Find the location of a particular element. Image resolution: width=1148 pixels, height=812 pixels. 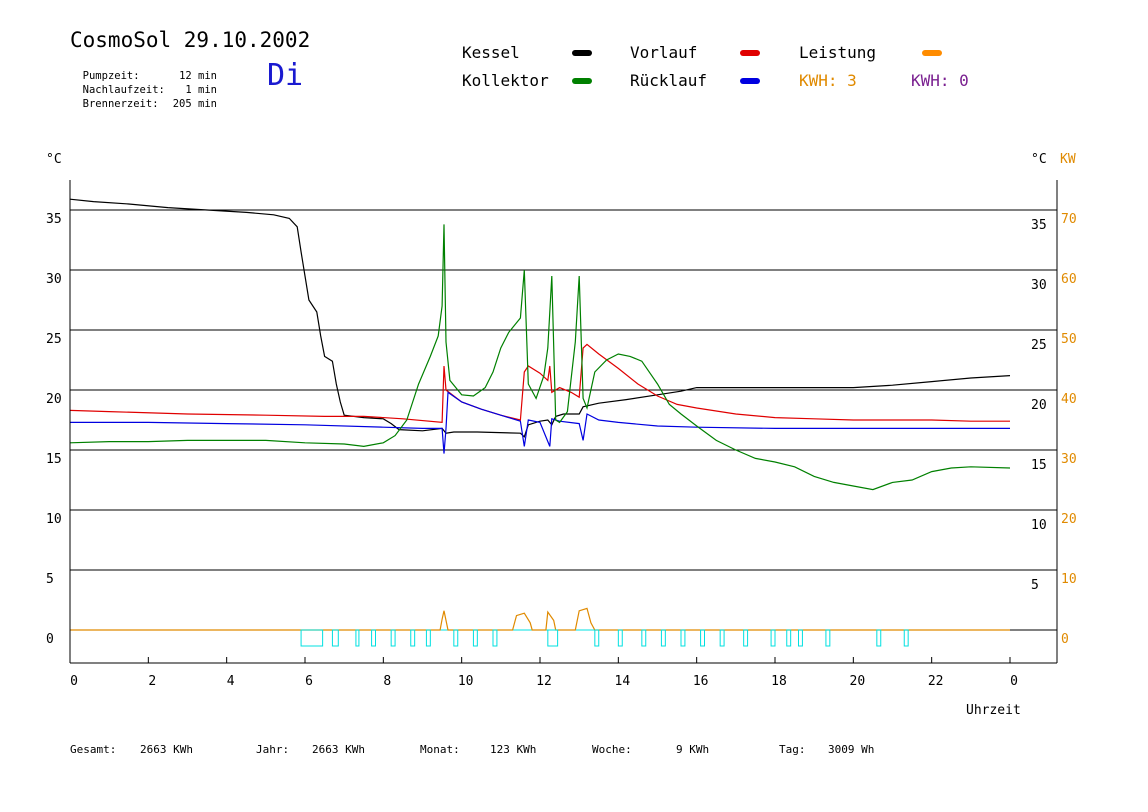

y-tick-label: 0 is located at coordinates (50, 639).